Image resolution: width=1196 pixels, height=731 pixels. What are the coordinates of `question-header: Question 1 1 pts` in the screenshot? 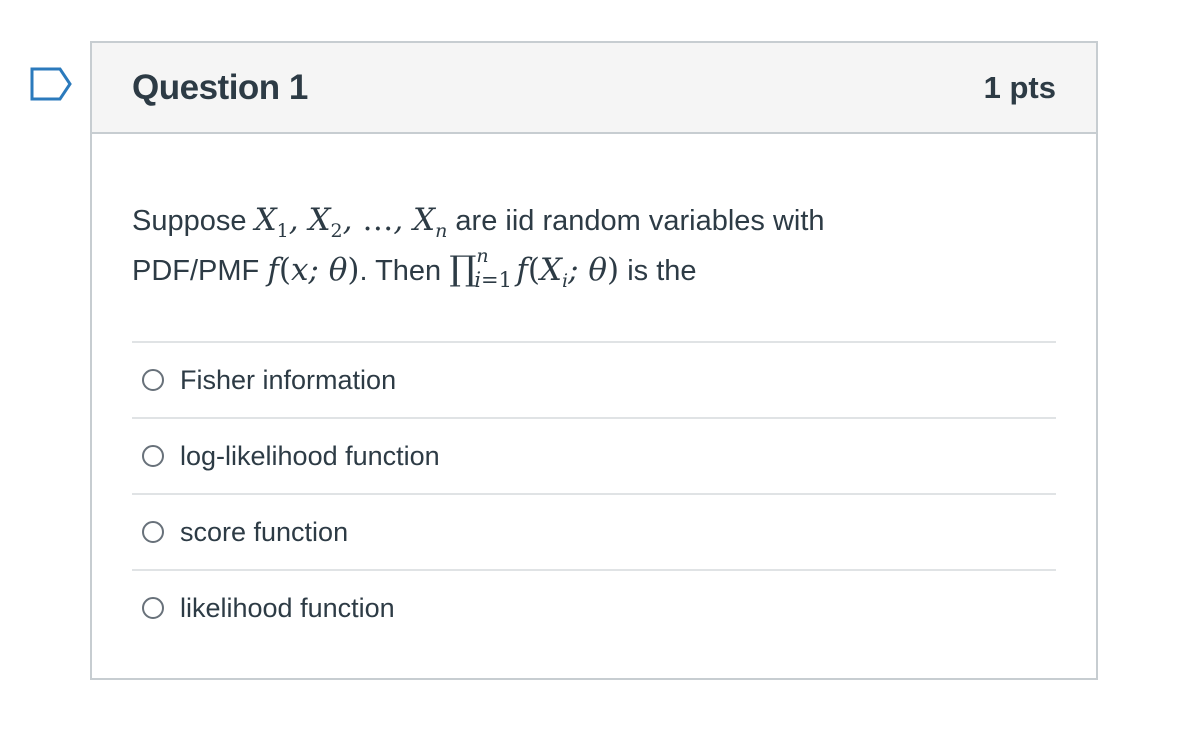 It's located at (594, 88).